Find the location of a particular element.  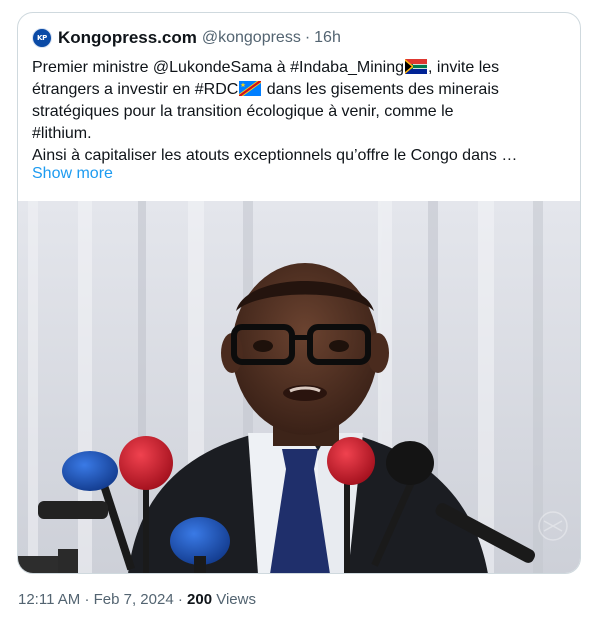

avatar-initials: KP is located at coordinates (42, 38).